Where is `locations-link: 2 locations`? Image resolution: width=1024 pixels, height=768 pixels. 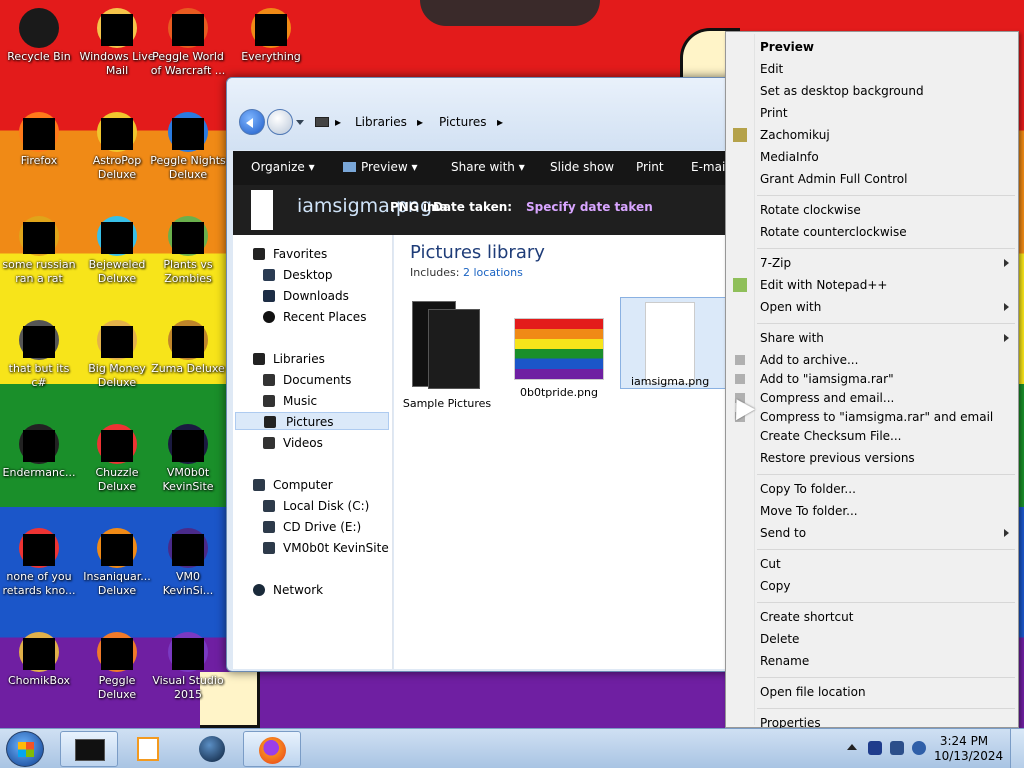 locations-link: 2 locations is located at coordinates (493, 272).